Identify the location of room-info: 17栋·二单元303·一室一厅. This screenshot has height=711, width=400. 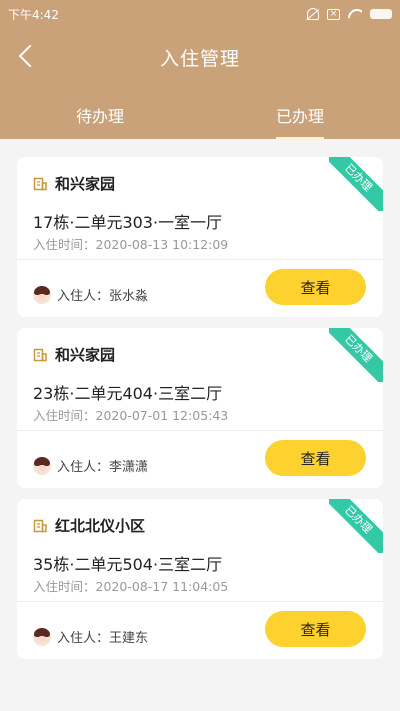
(128, 222).